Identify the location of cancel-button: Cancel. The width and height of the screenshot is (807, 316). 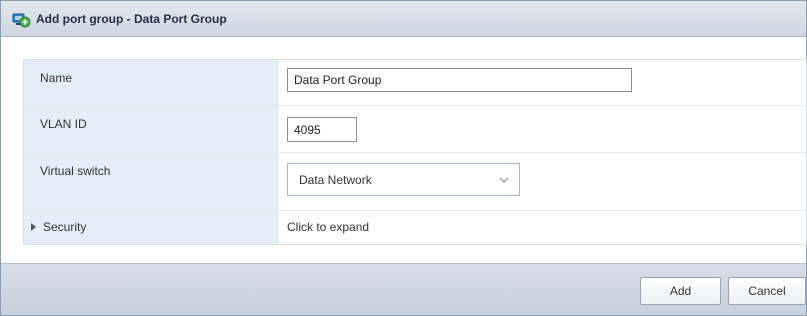
(767, 291).